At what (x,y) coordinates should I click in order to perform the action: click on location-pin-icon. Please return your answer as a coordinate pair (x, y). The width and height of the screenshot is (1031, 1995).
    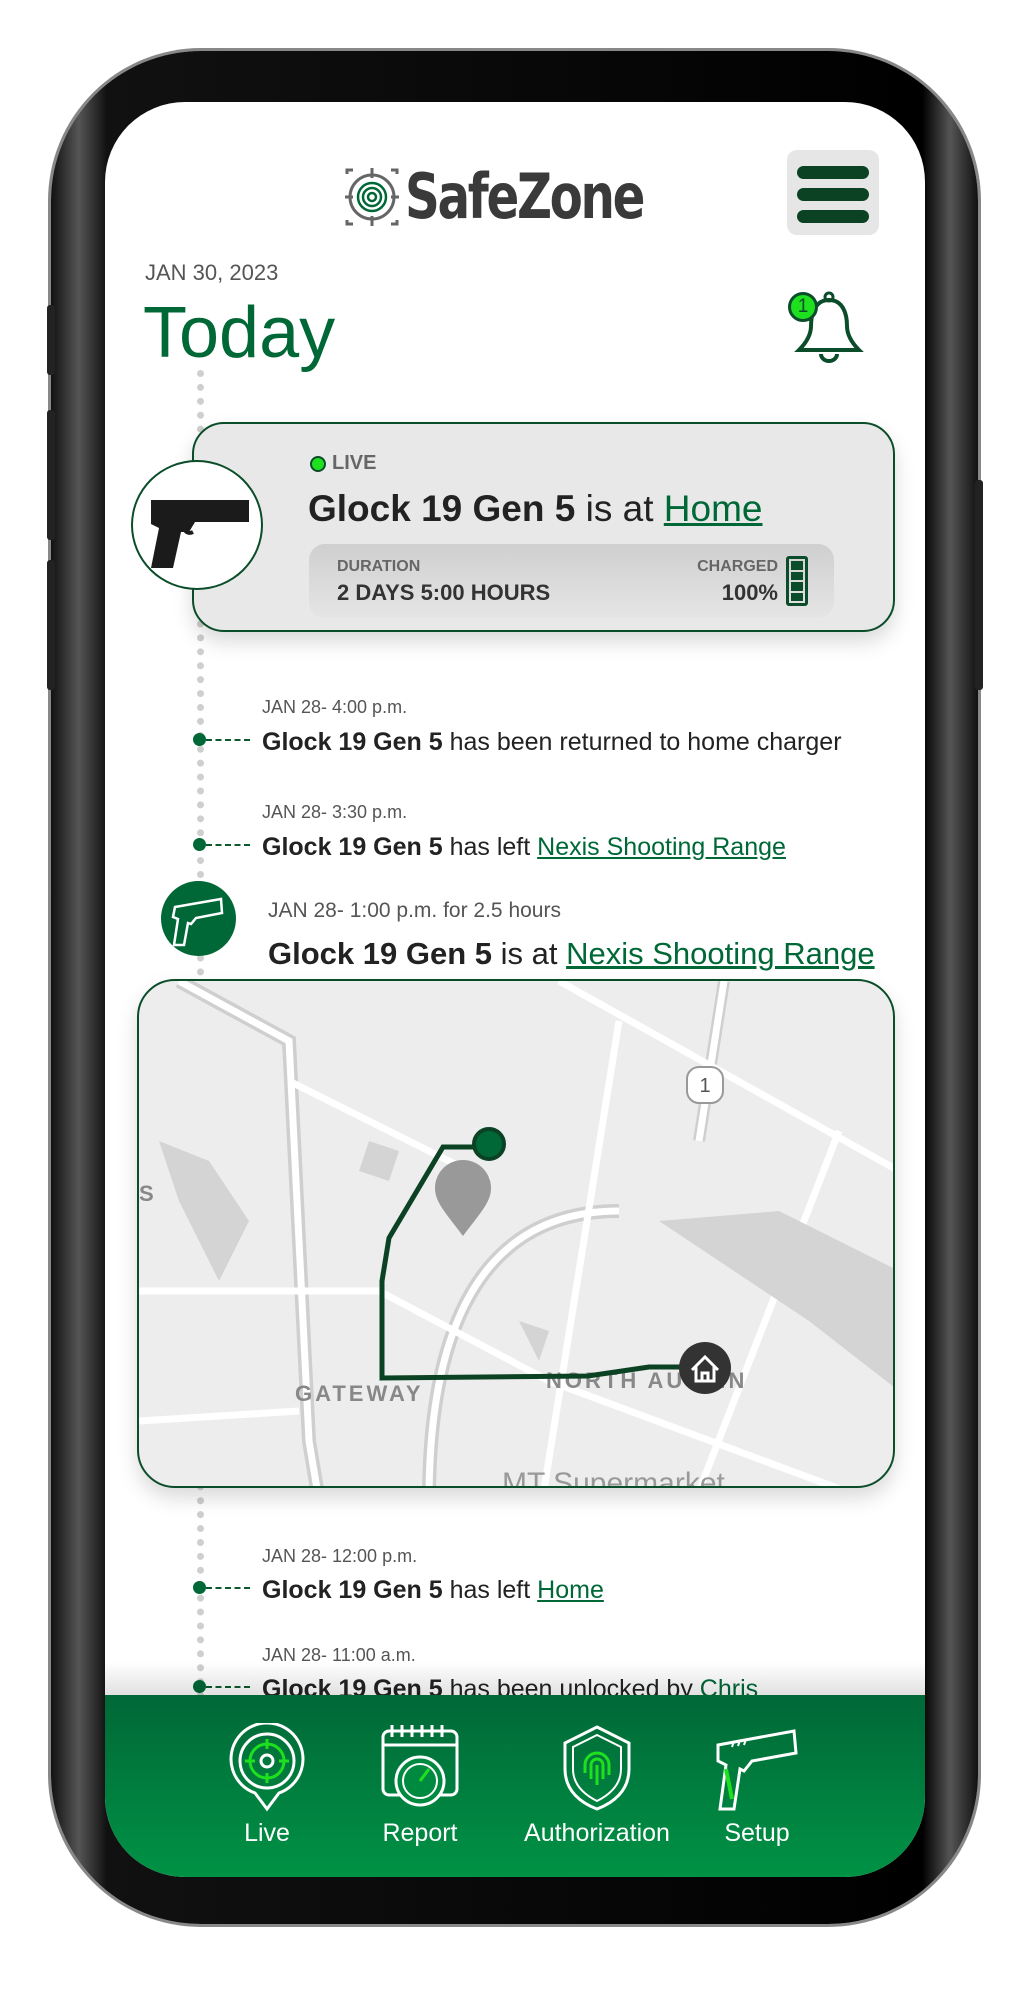
    Looking at the image, I should click on (463, 1198).